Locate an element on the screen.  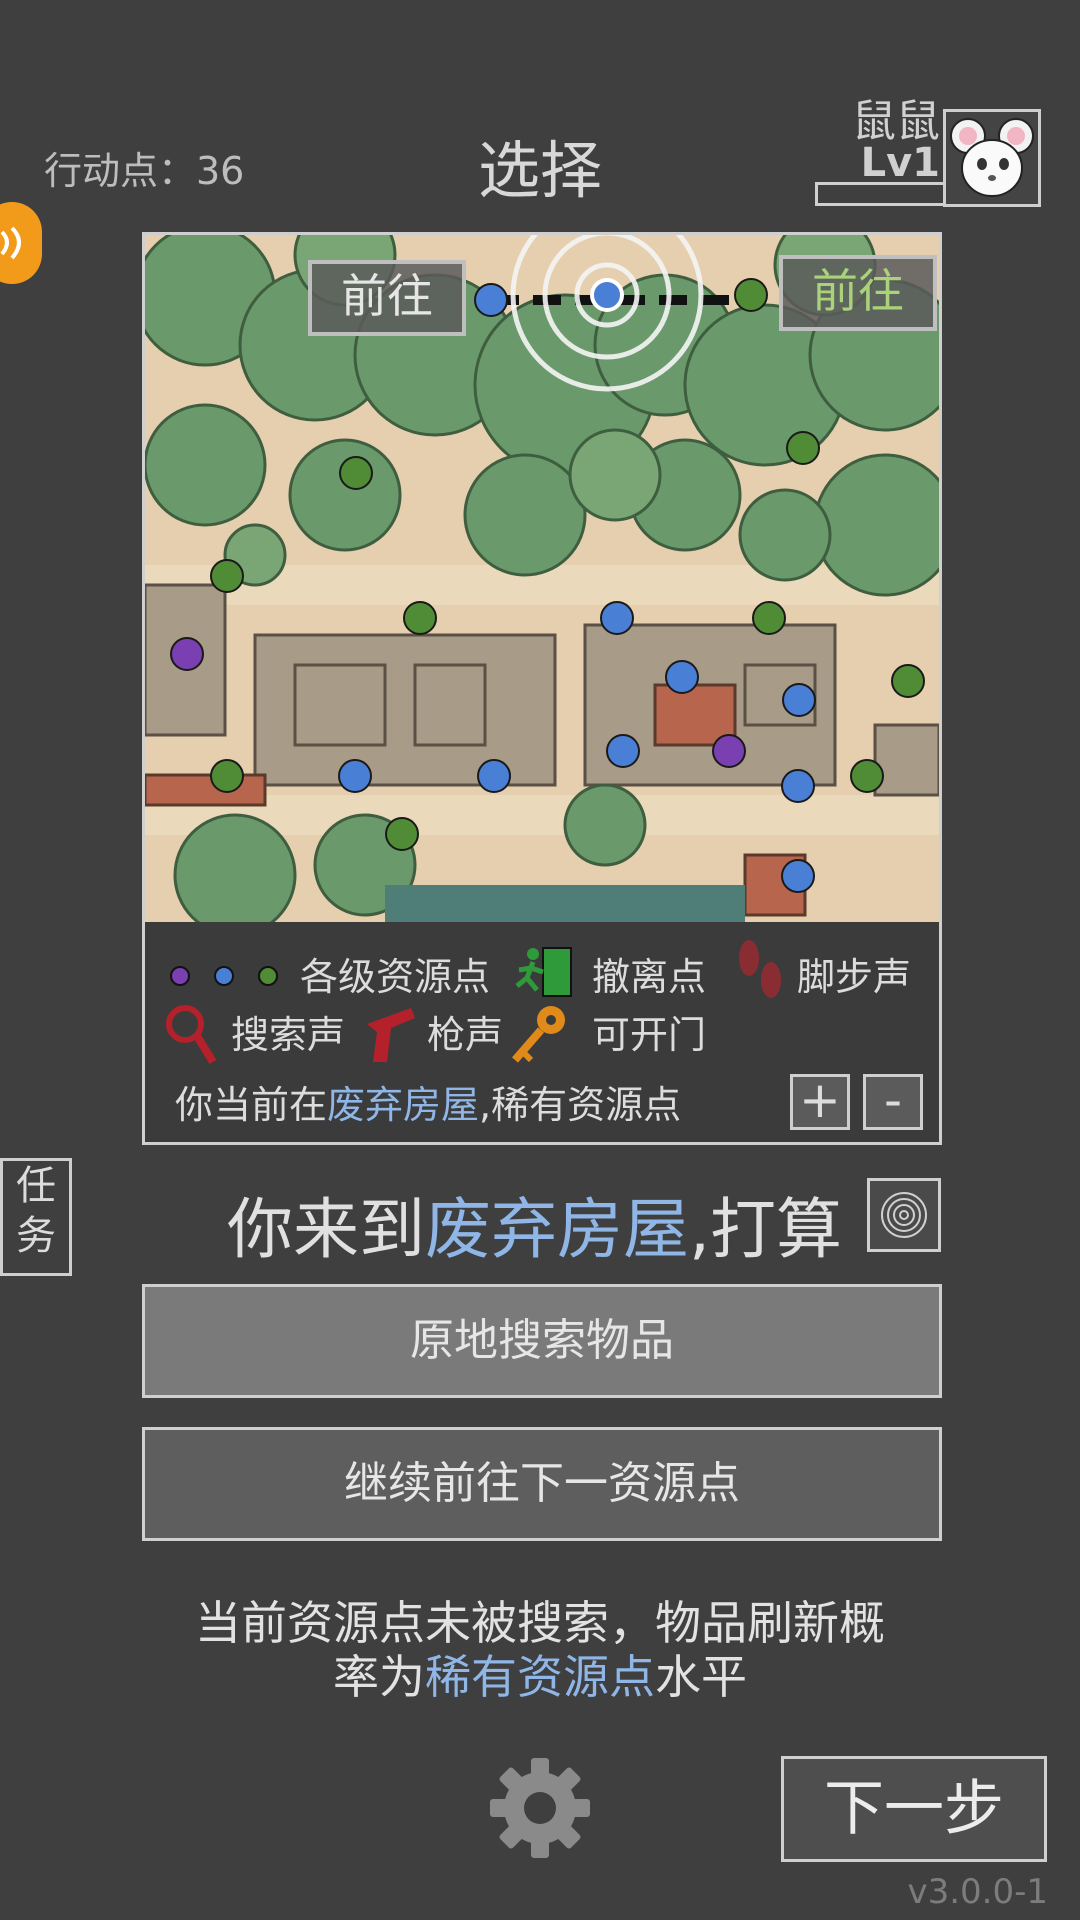
resource-dots-icon is located at coordinates (224, 976).